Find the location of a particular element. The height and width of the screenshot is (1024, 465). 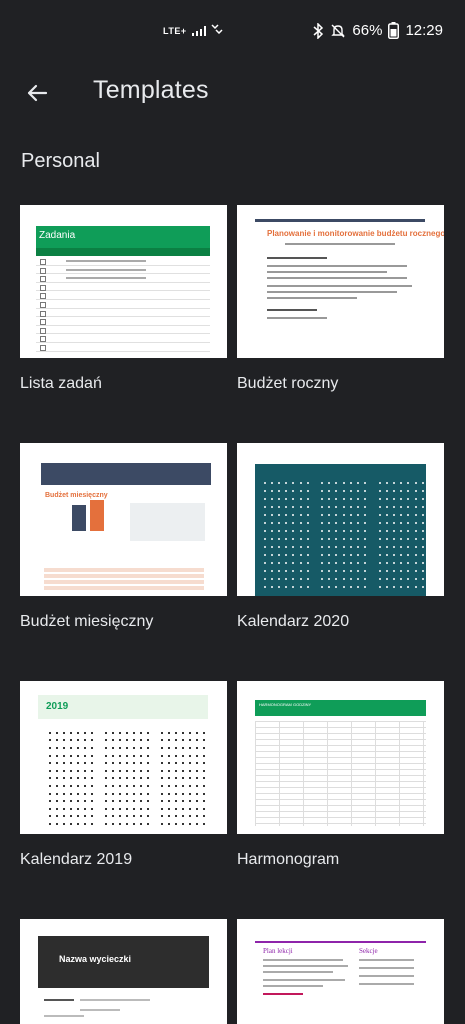

template-thumbnail: 2019 is located at coordinates (123, 757).